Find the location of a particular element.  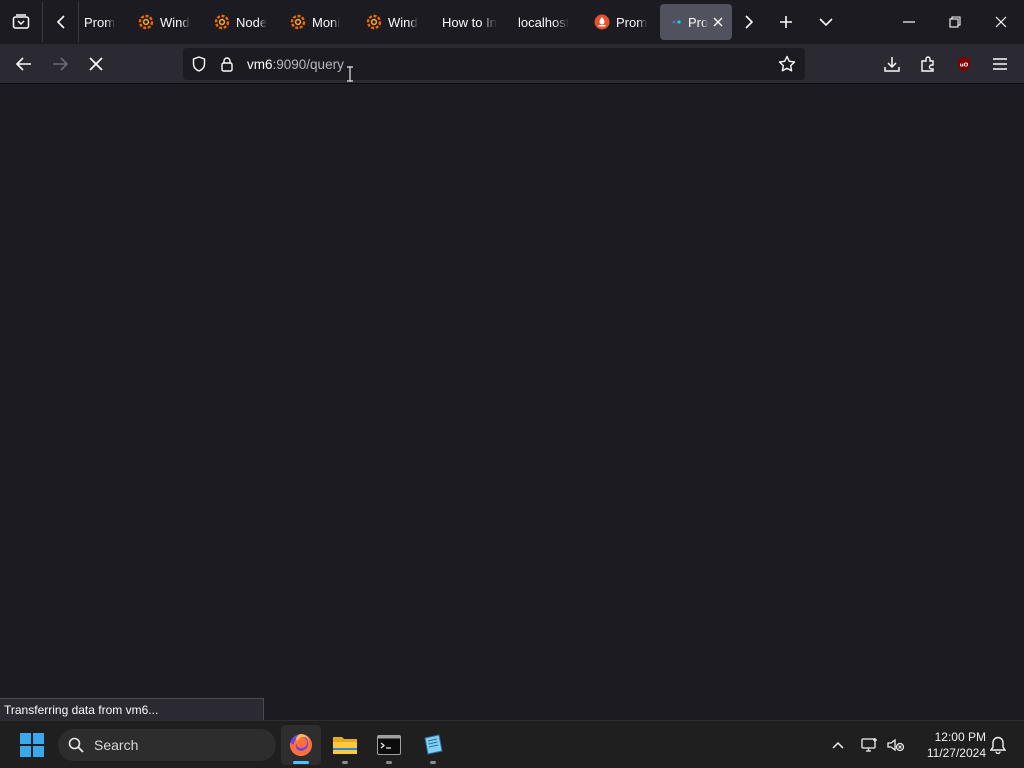

puzzle-piece-icon is located at coordinates (927, 64).